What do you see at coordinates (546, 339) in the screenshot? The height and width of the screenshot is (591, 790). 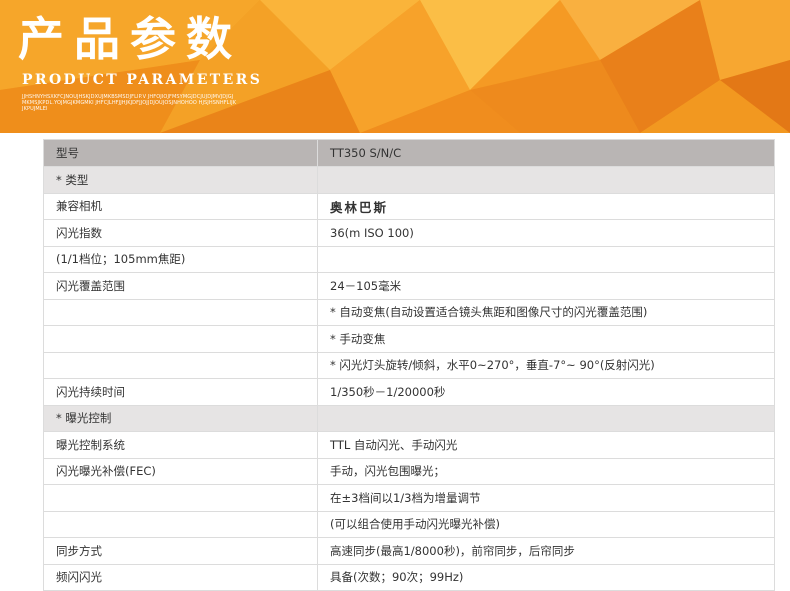 I see `param-value: * 手动变焦` at bounding box center [546, 339].